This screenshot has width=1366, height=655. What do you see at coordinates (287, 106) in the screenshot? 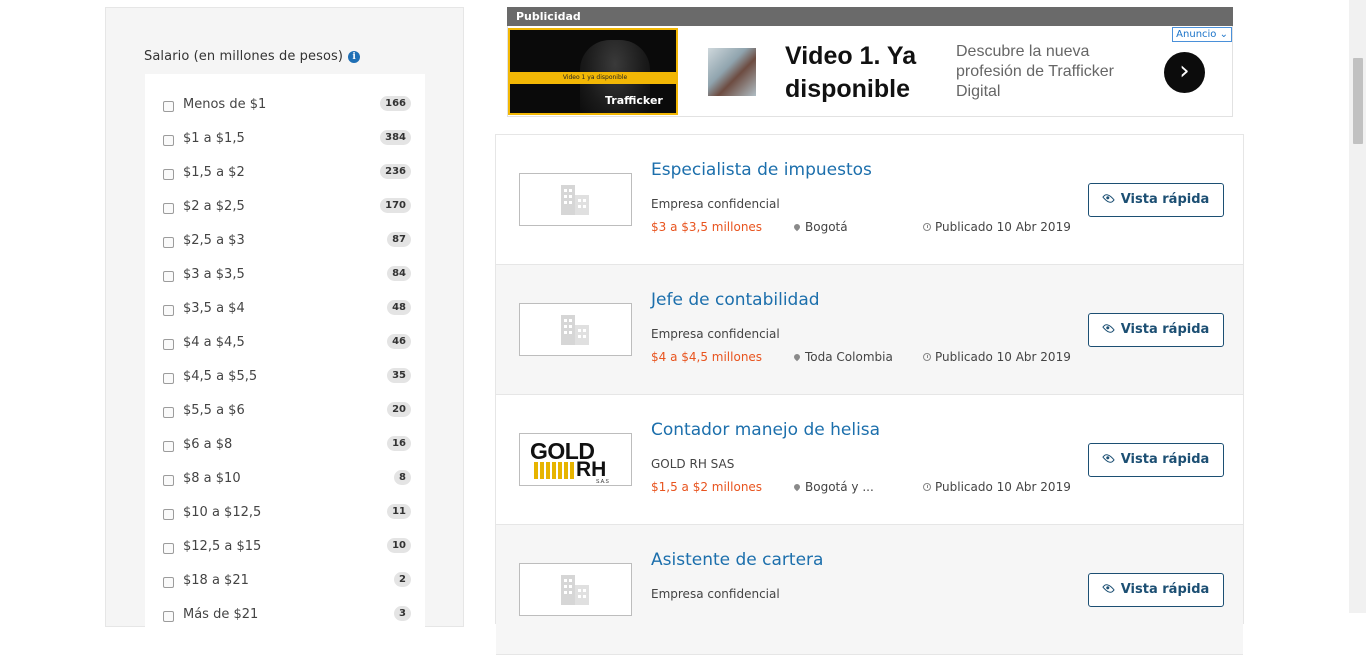
I see `salary-option: Menos de $1 166` at bounding box center [287, 106].